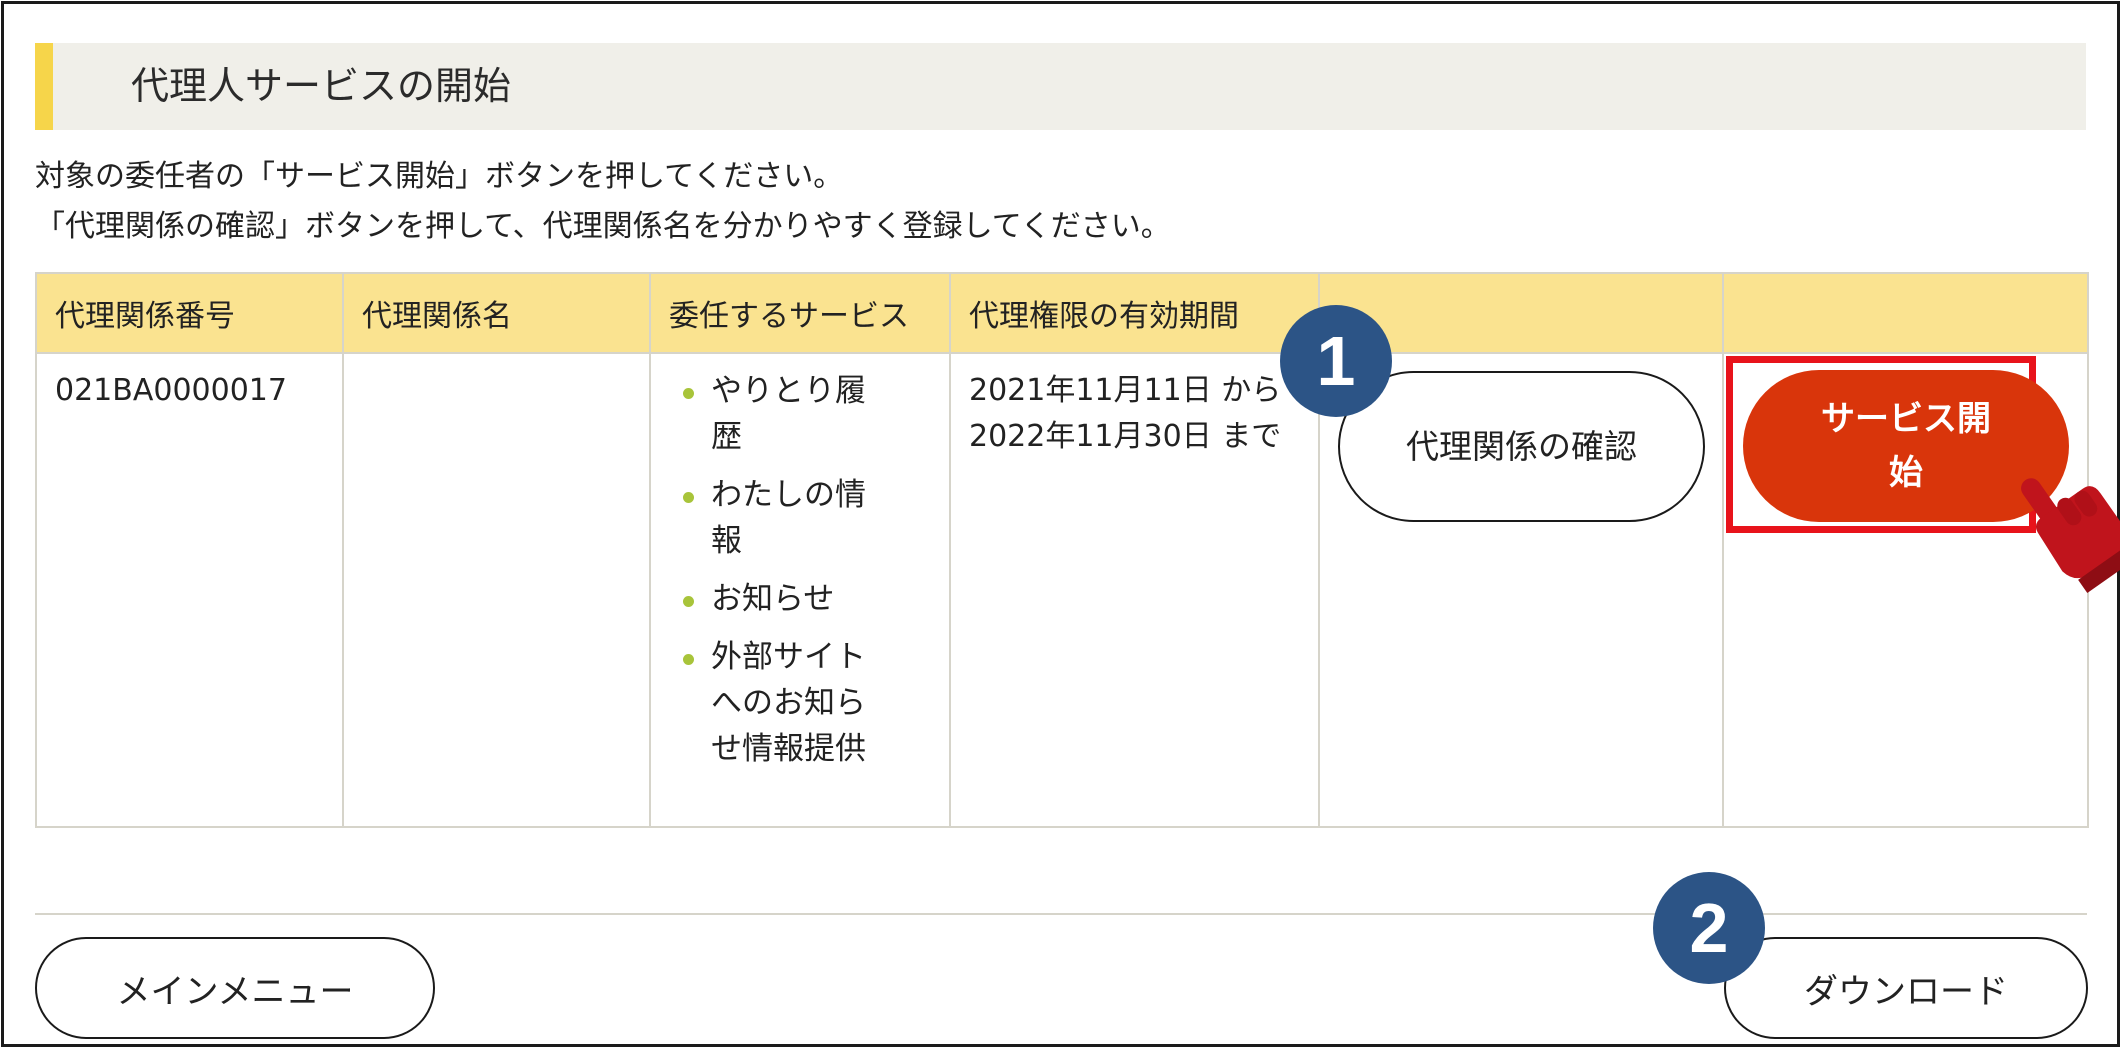 The image size is (2124, 1050). I want to click on table-header-row: 代理関係番号 代理関係名 委任するサービス 代理権限の有効期間, so click(1062, 313).